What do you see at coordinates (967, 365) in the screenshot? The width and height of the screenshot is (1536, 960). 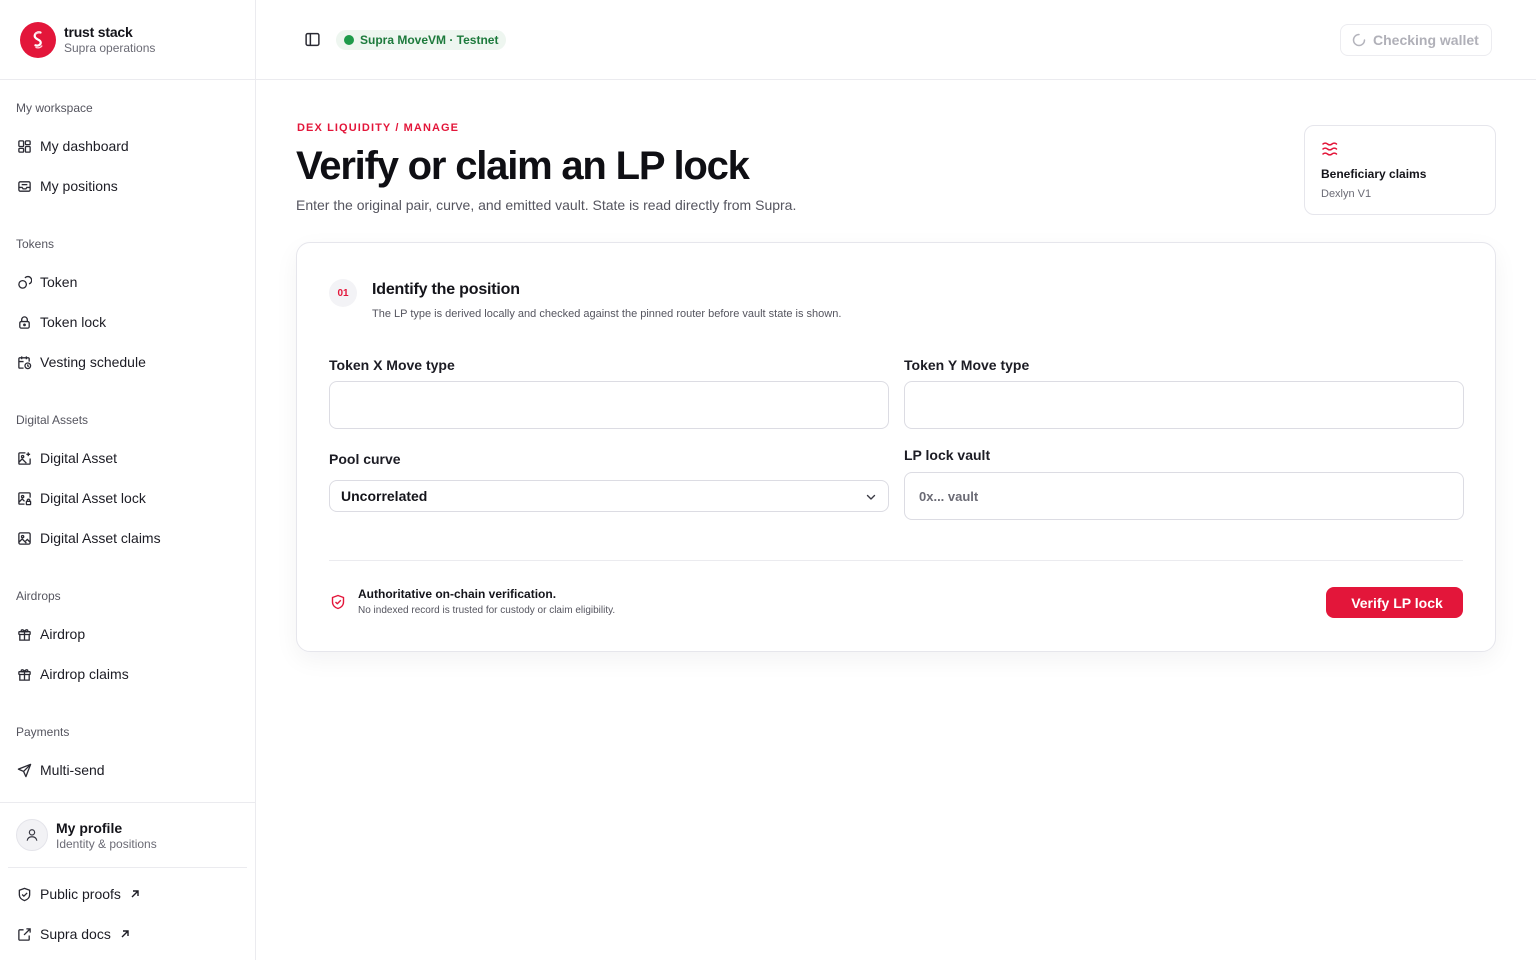 I see `token-y-label: Token Y Move type` at bounding box center [967, 365].